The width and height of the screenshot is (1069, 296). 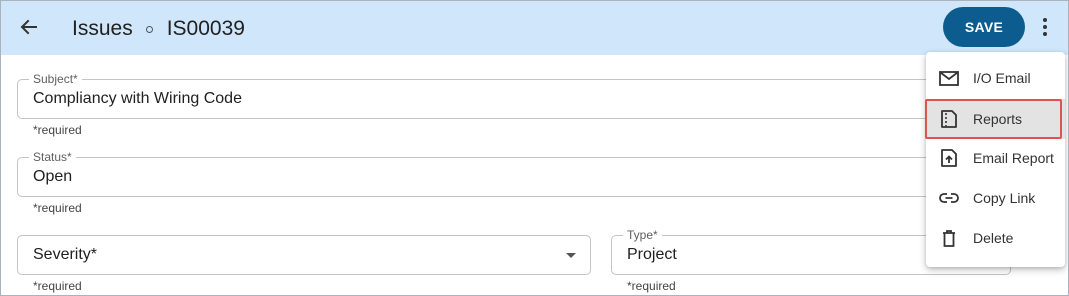 What do you see at coordinates (984, 27) in the screenshot?
I see `save-button: SAVE` at bounding box center [984, 27].